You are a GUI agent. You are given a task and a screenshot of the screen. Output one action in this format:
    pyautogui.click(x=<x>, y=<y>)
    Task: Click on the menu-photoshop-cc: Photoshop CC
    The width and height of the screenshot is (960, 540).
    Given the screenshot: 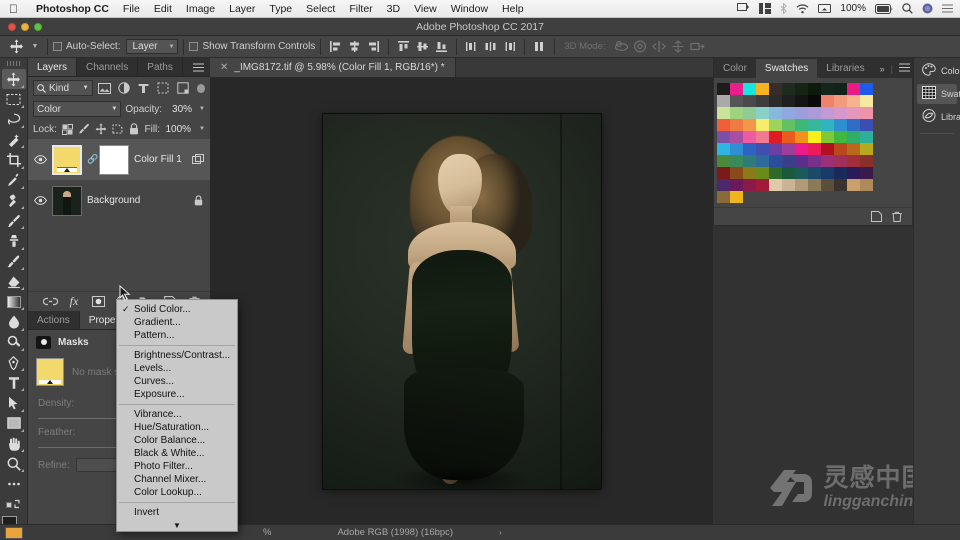 What is the action you would take?
    pyautogui.click(x=72, y=9)
    